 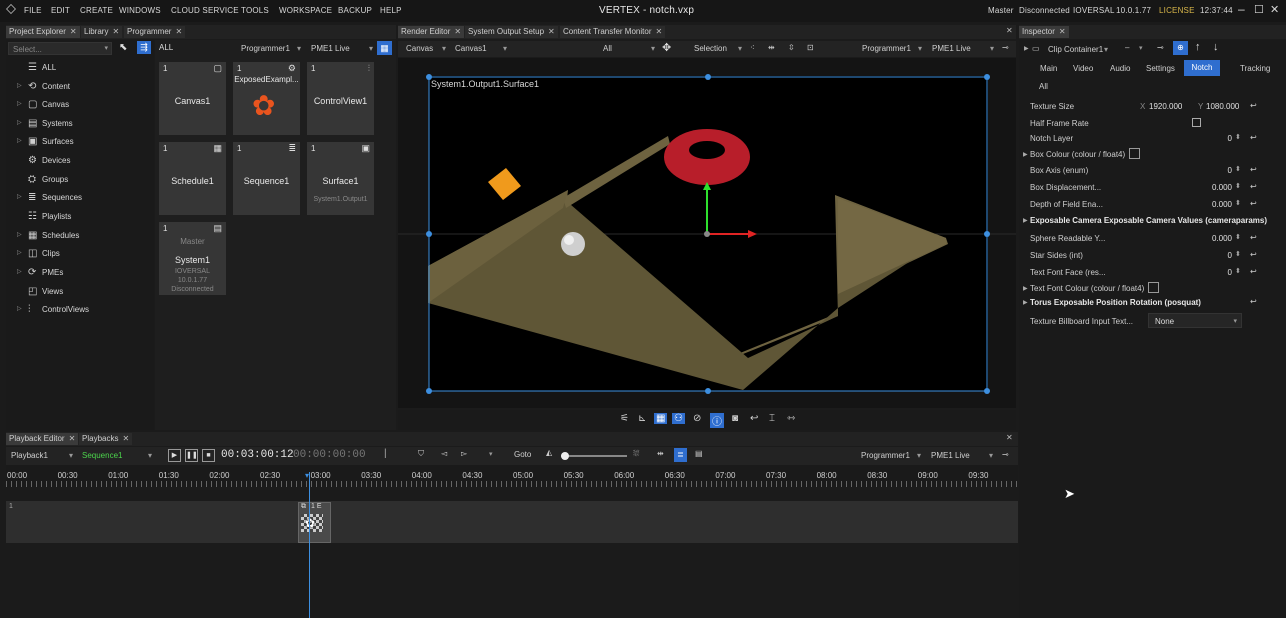 I want to click on menu-workspace: WORKSPACE, so click(x=305, y=10).